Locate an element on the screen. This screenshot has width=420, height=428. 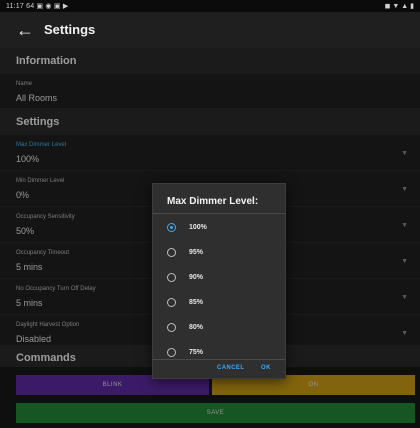
option-label: 75% is located at coordinates (196, 352).